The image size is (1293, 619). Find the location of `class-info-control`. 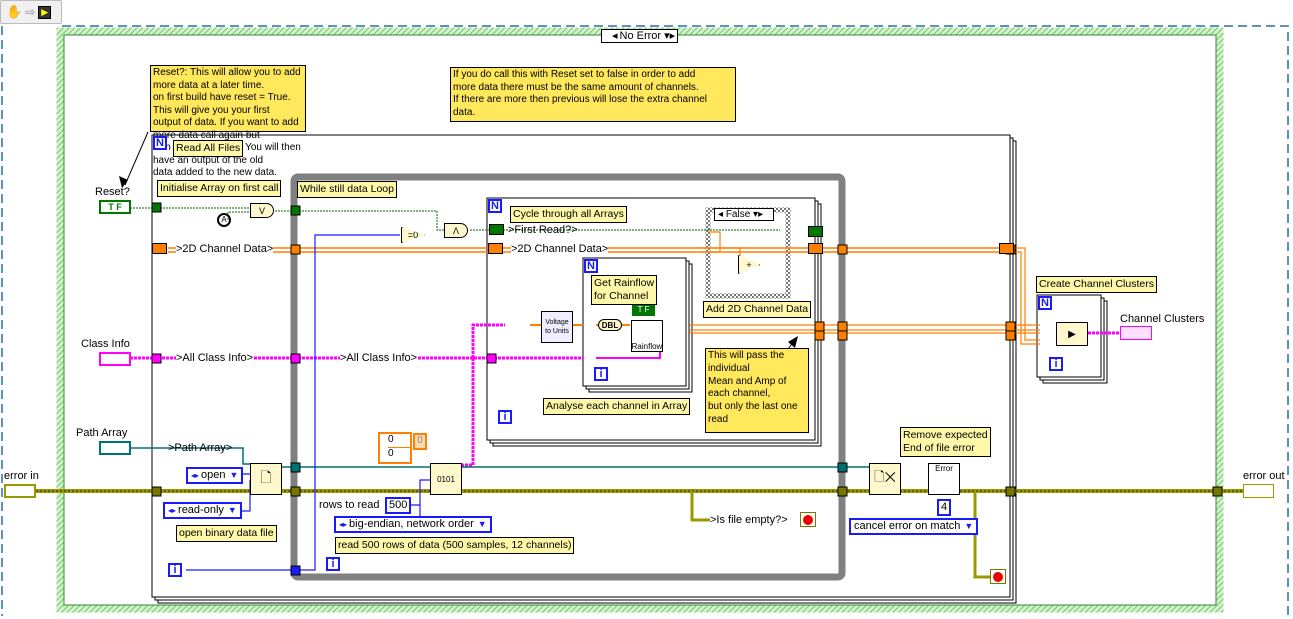

class-info-control is located at coordinates (115, 359).